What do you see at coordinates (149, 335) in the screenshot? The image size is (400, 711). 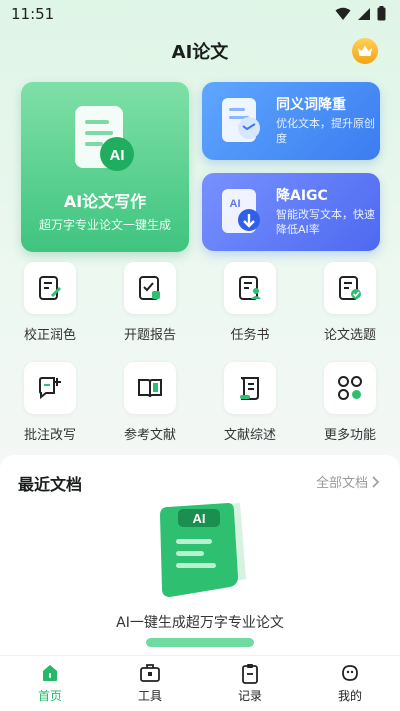 I see `tool-label: 开题报告` at bounding box center [149, 335].